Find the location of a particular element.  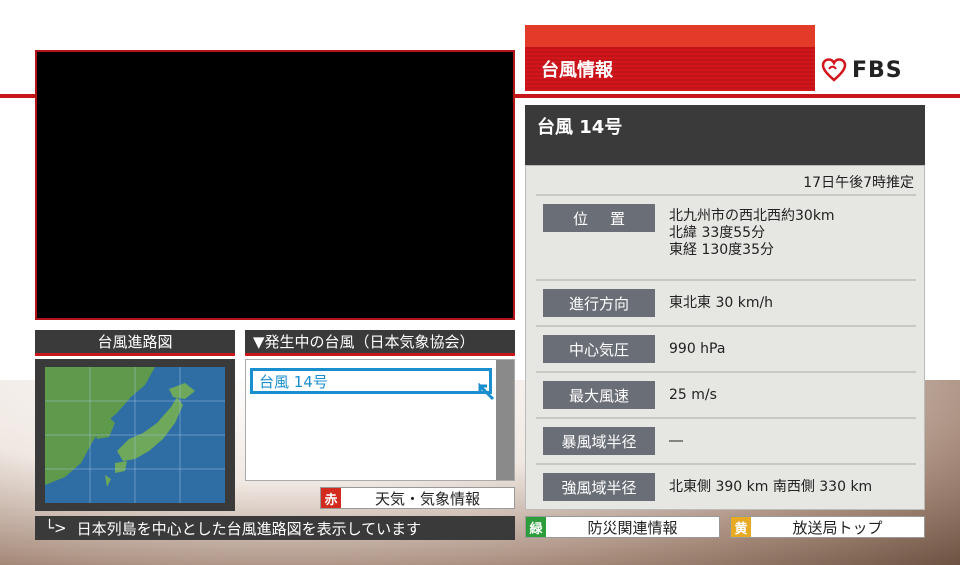

section-title: 台風情報 is located at coordinates (670, 69).